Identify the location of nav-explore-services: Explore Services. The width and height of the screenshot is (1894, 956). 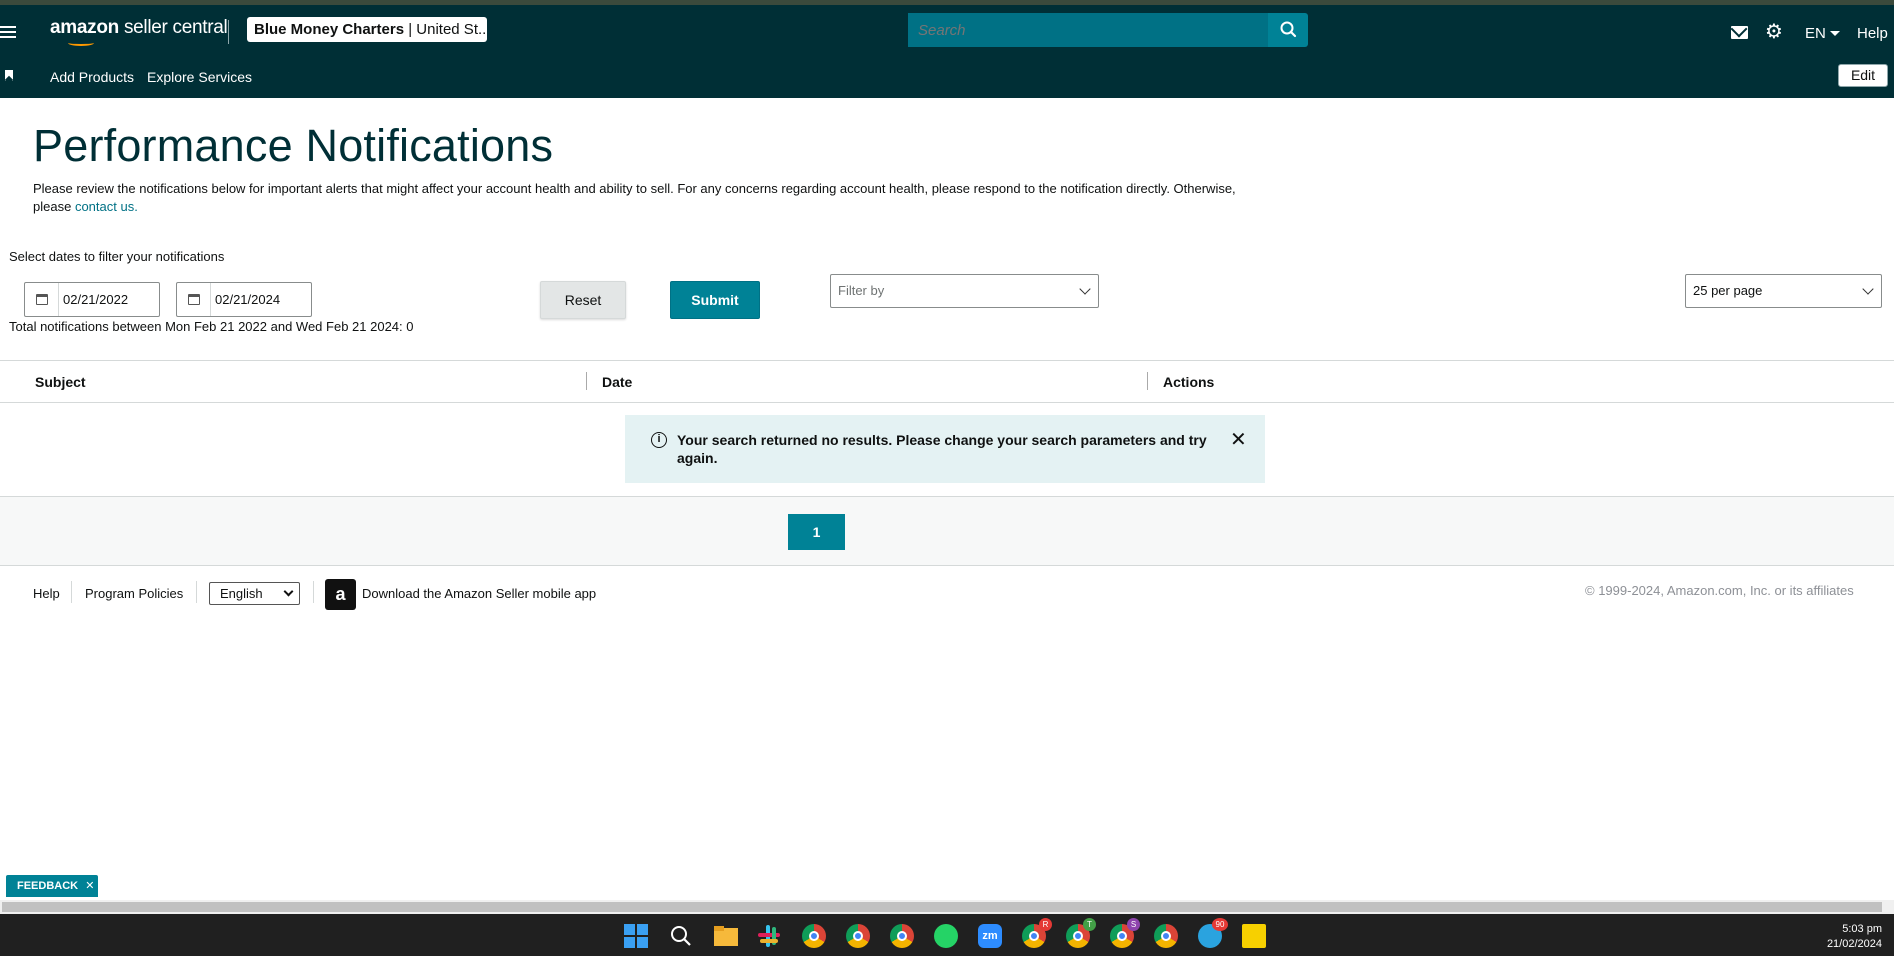
(199, 77).